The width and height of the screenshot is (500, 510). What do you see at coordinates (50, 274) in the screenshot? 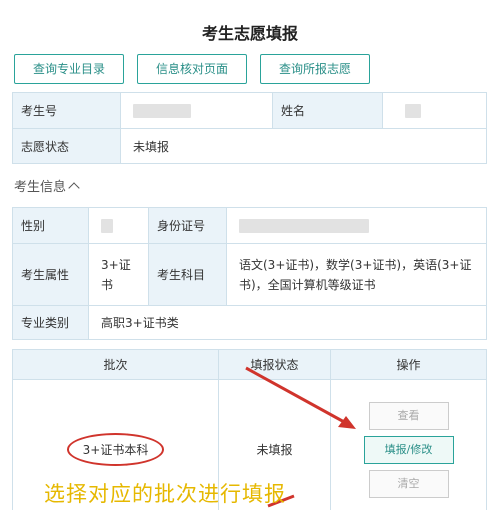
I see `attr-label: 考生属性` at bounding box center [50, 274].